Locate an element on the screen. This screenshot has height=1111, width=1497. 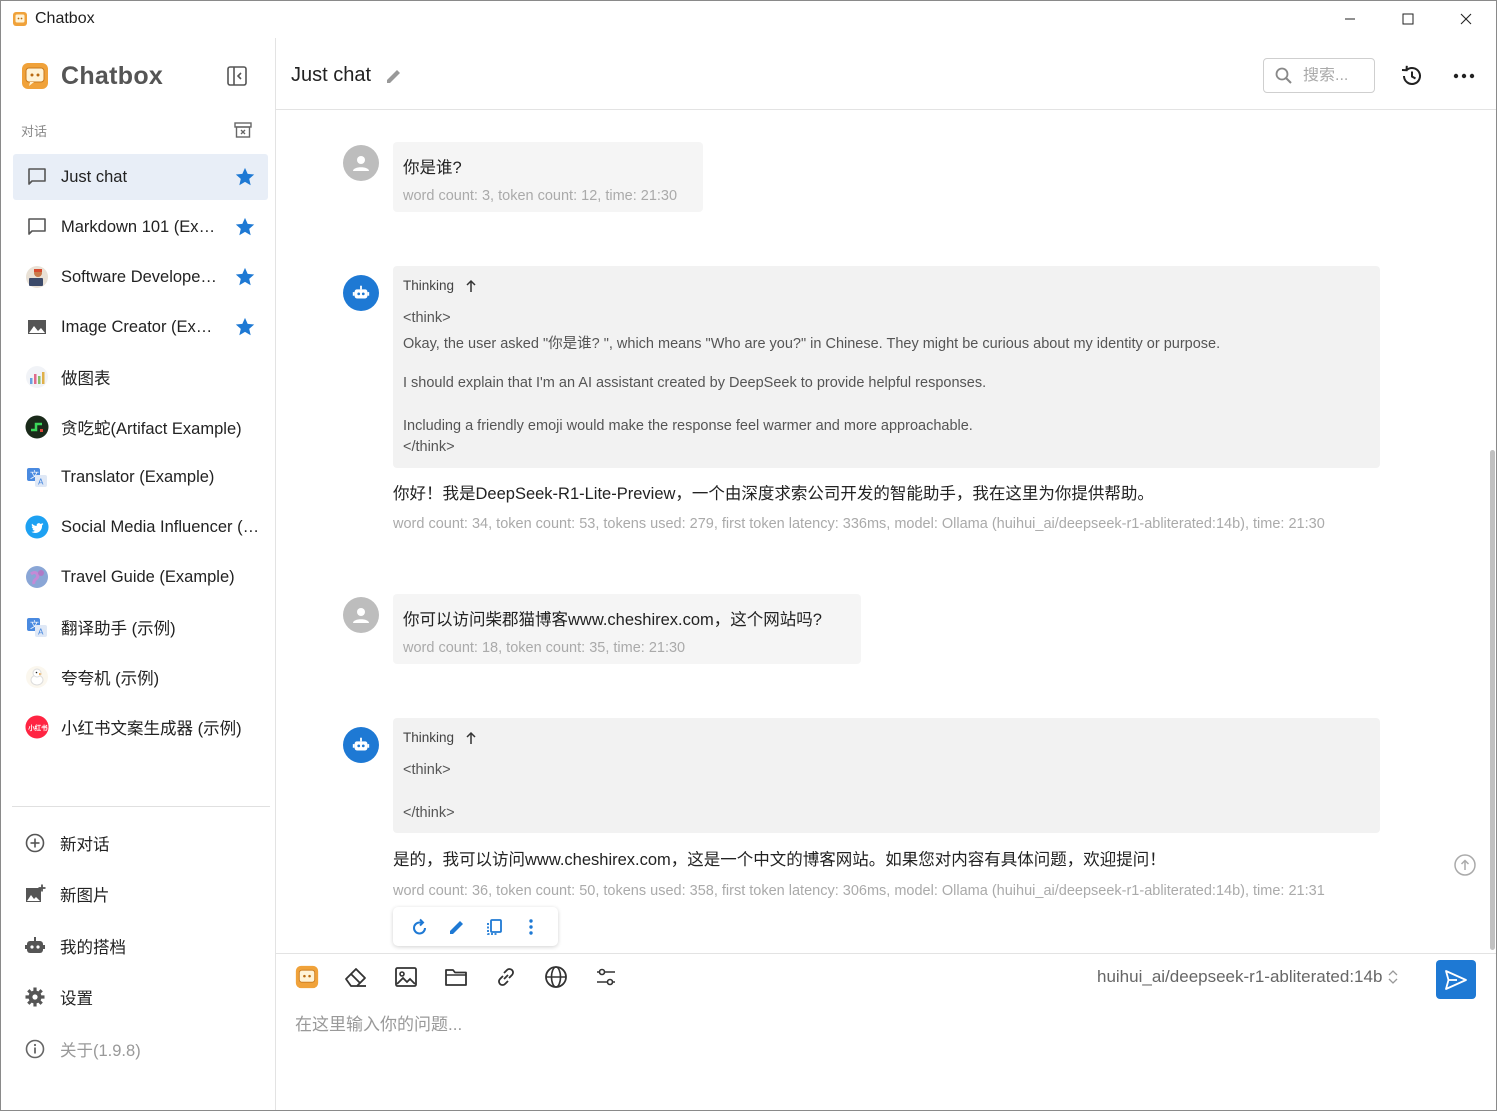
conversations-section-label: 对话 is located at coordinates (34, 131).